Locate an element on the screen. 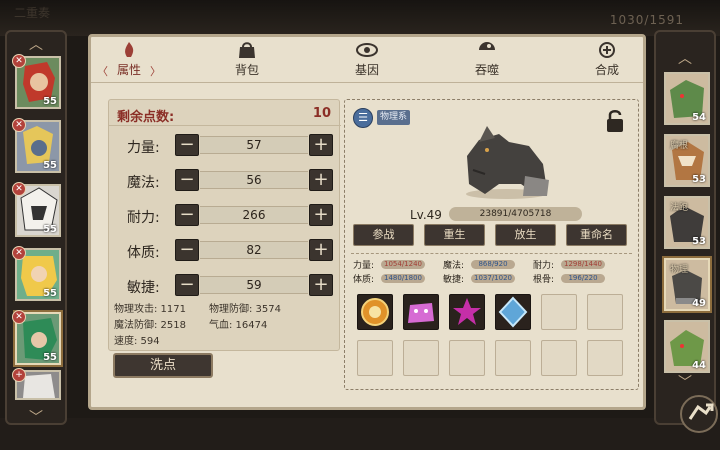 The height and width of the screenshot is (450, 720). pet-stat-bar: 1298/1440 is located at coordinates (583, 264).